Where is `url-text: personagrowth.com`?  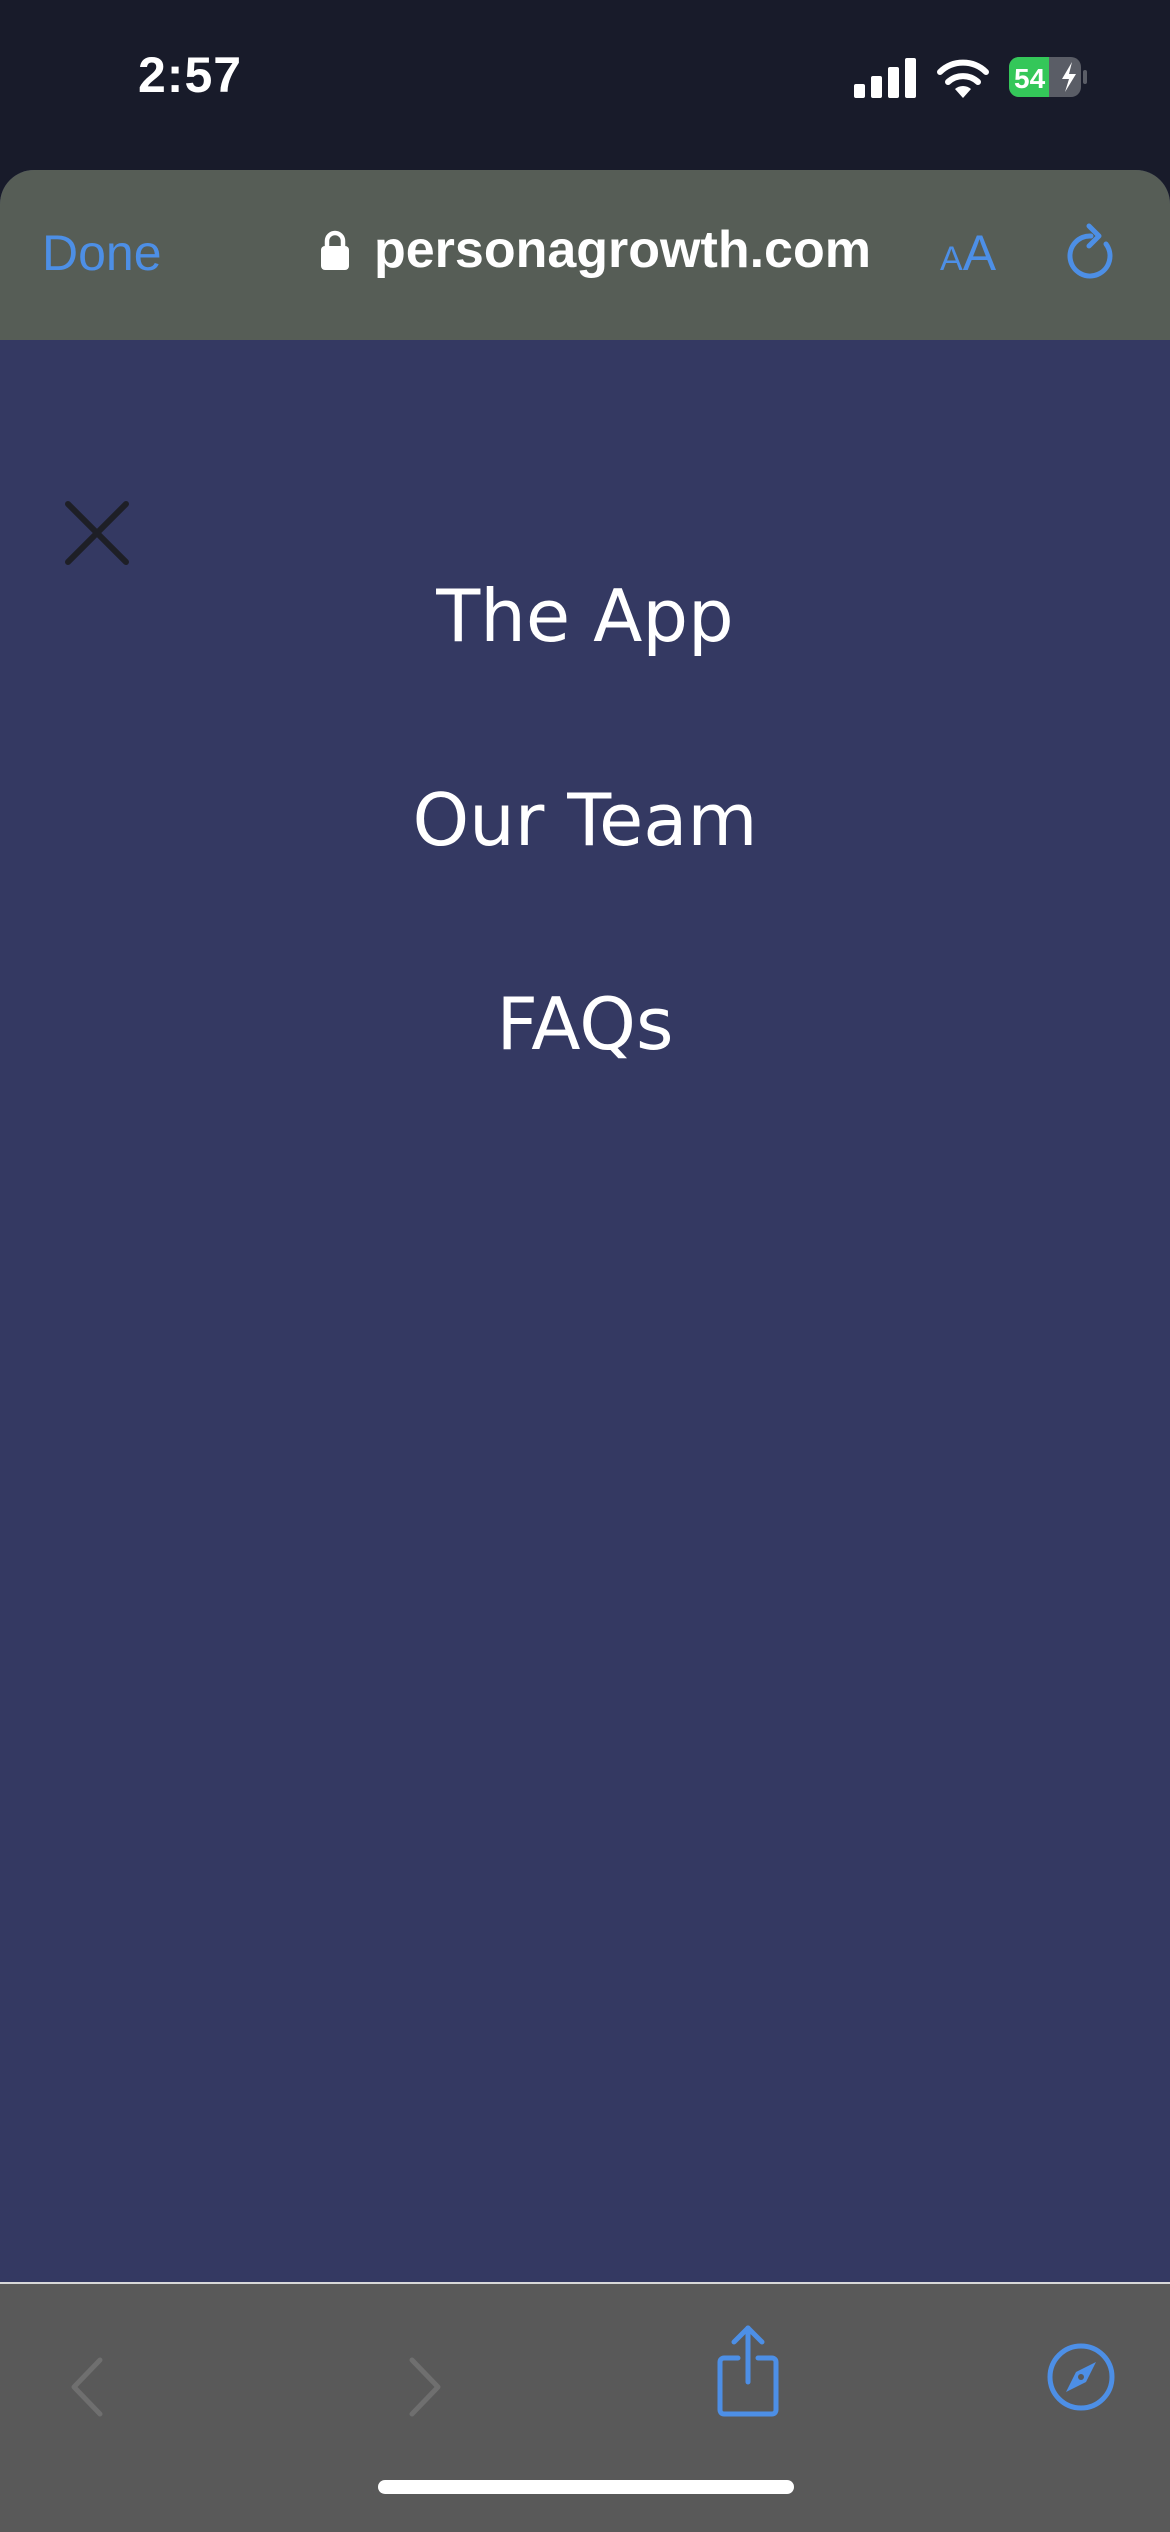
url-text: personagrowth.com is located at coordinates (622, 250).